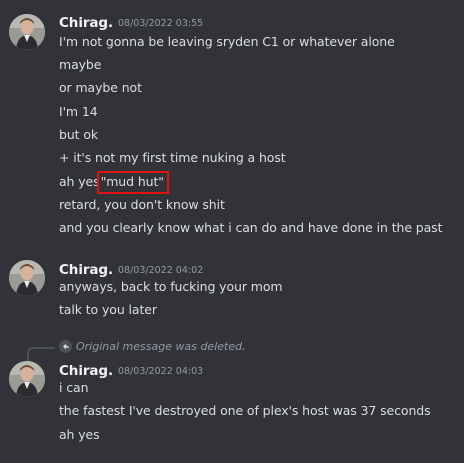 Image resolution: width=464 pixels, height=463 pixels. What do you see at coordinates (108, 309) in the screenshot?
I see `message-text: talk to you later` at bounding box center [108, 309].